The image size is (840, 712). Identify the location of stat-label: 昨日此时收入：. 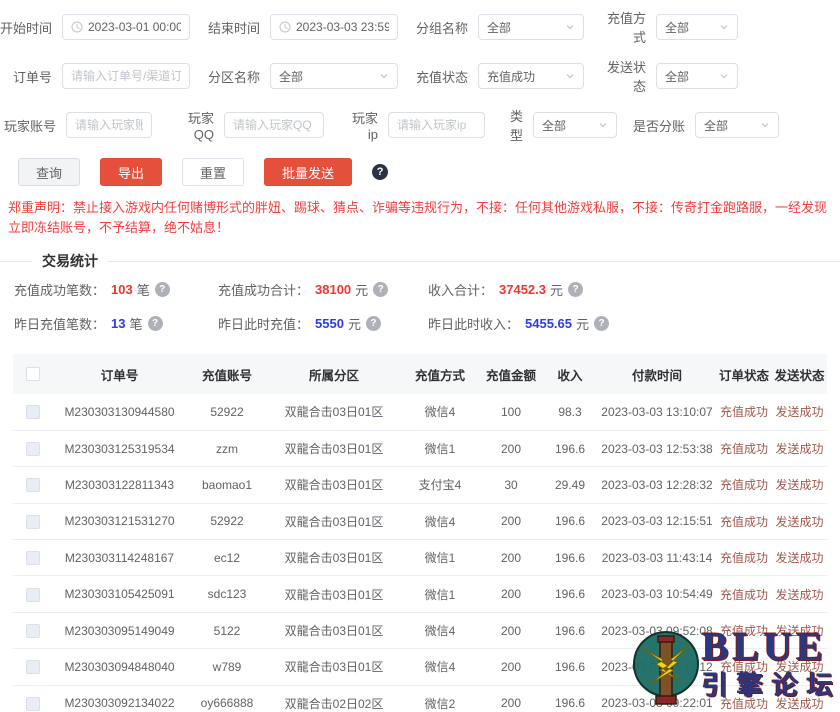
(474, 324).